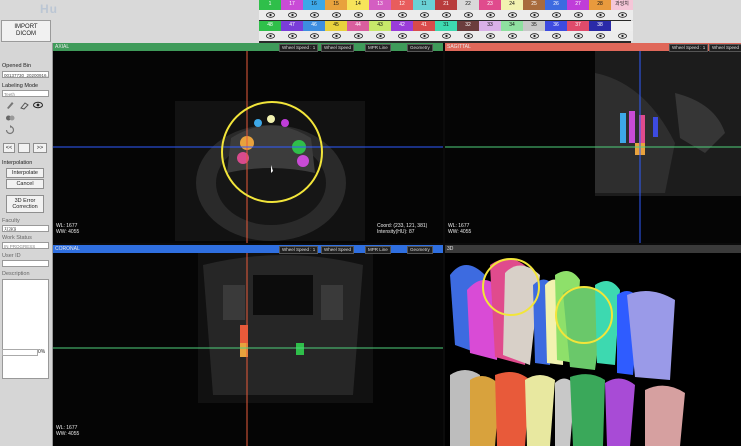 This screenshot has width=741, height=446. I want to click on tooth-label-1-11: 34, so click(512, 26).